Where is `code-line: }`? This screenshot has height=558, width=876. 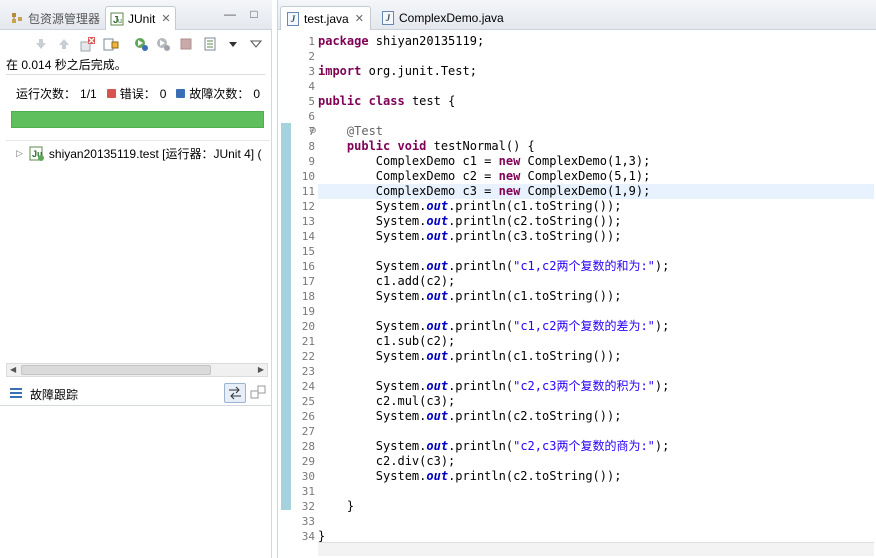 code-line: } is located at coordinates (336, 506).